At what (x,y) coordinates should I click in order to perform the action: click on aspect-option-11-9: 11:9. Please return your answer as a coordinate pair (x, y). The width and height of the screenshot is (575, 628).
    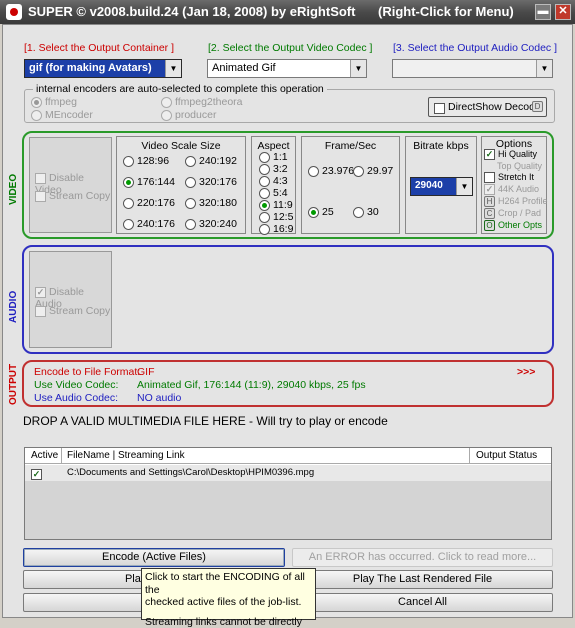
    Looking at the image, I should click on (276, 205).